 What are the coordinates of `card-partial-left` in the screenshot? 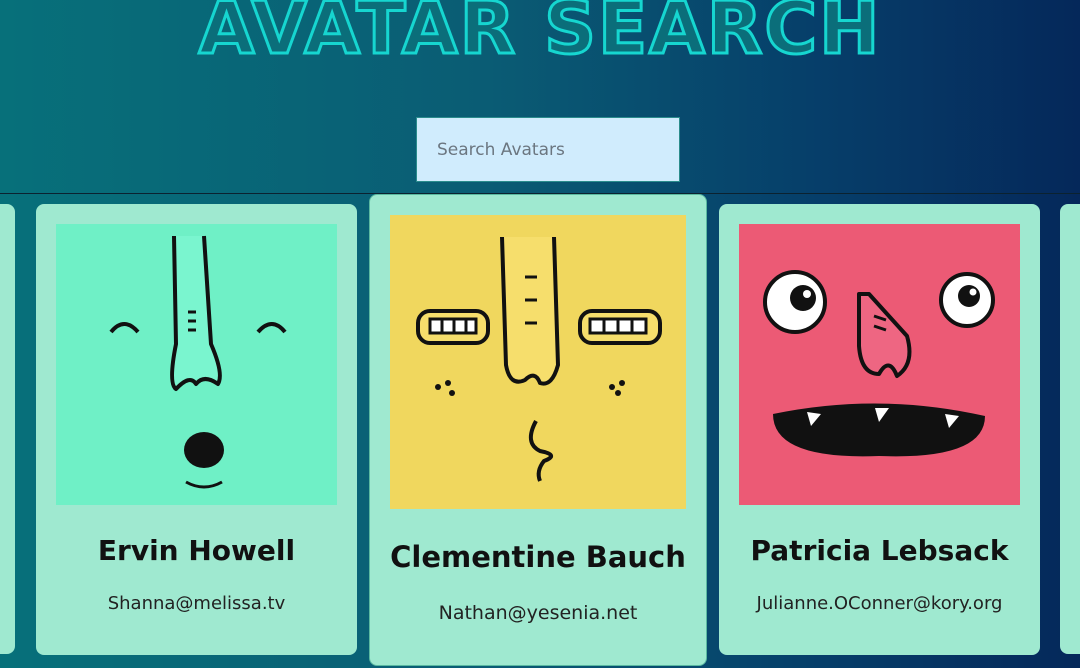 It's located at (7, 429).